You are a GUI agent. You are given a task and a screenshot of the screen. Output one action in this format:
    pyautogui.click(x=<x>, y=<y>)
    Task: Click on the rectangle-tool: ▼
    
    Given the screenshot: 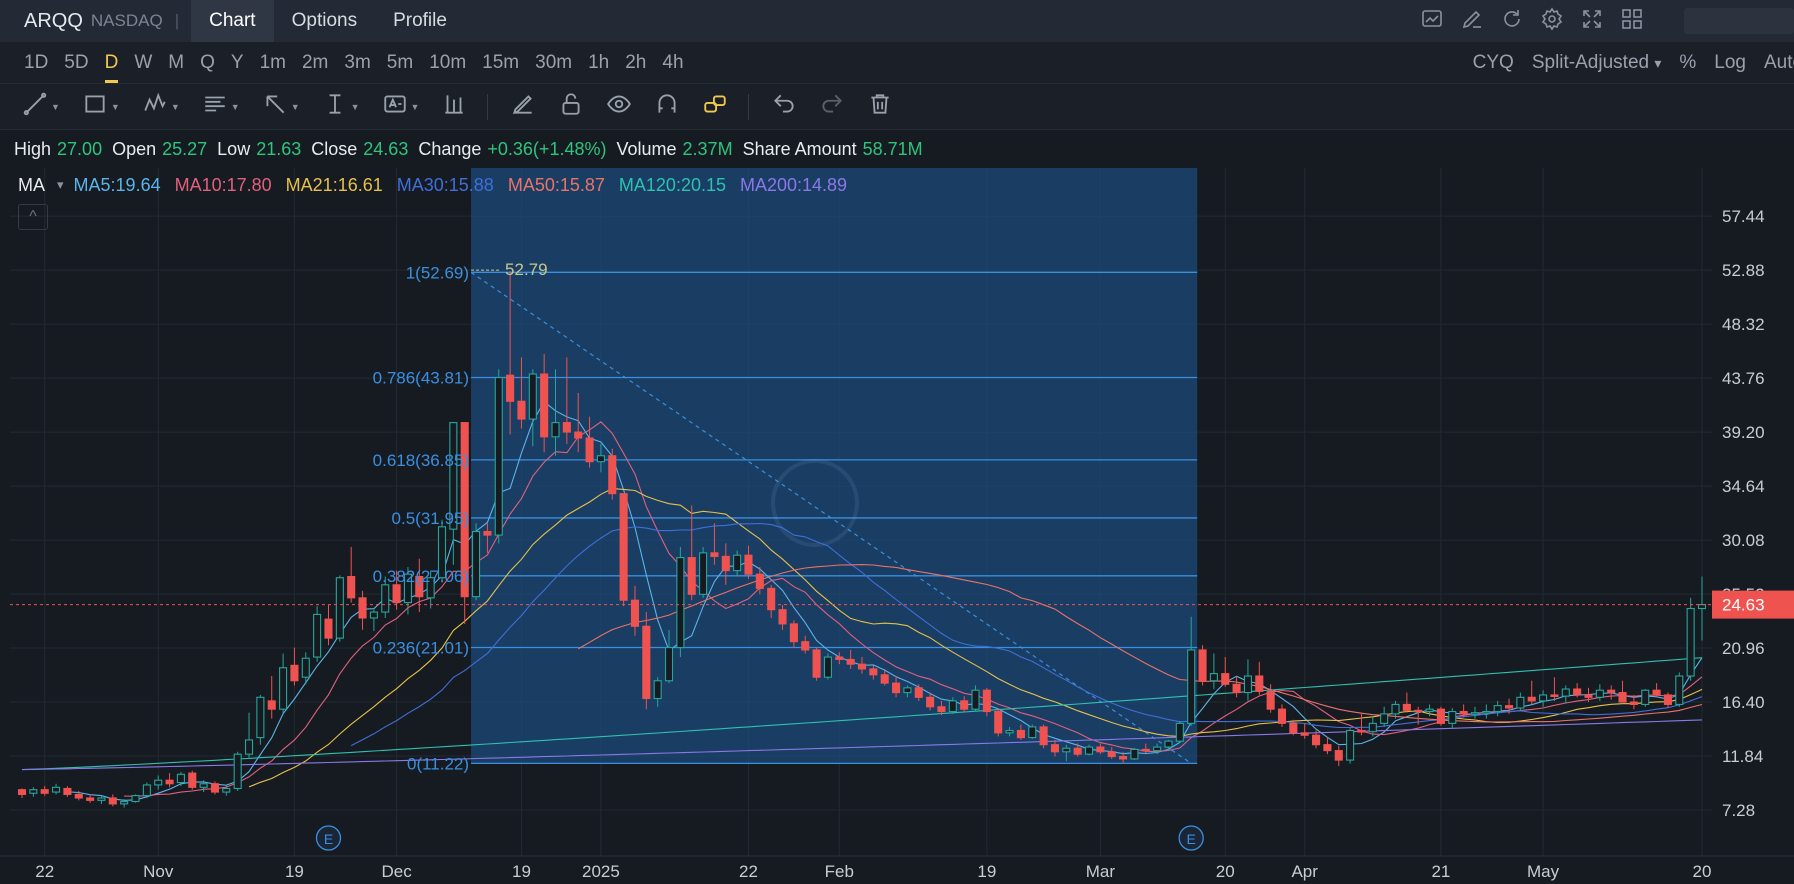 What is the action you would take?
    pyautogui.click(x=101, y=106)
    